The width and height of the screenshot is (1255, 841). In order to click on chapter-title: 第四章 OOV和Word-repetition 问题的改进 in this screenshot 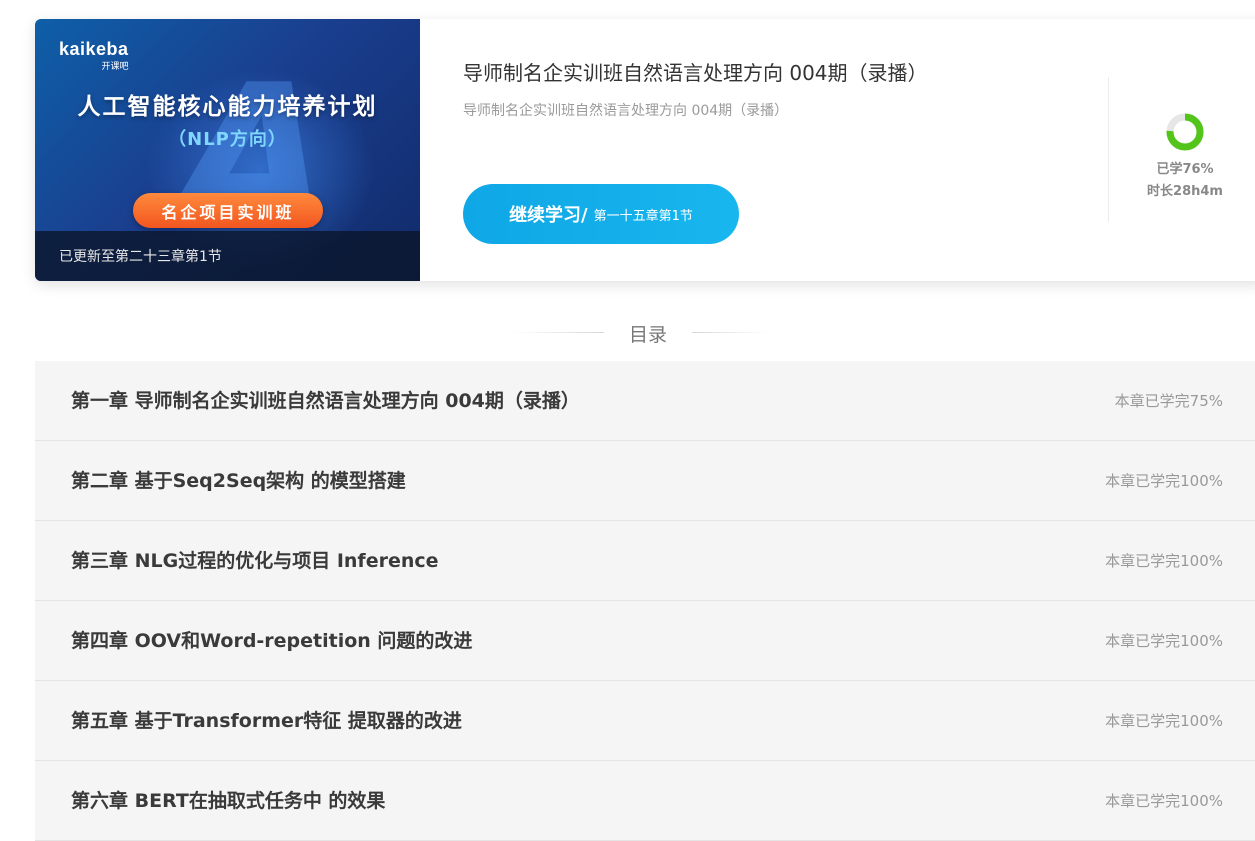, I will do `click(272, 641)`.